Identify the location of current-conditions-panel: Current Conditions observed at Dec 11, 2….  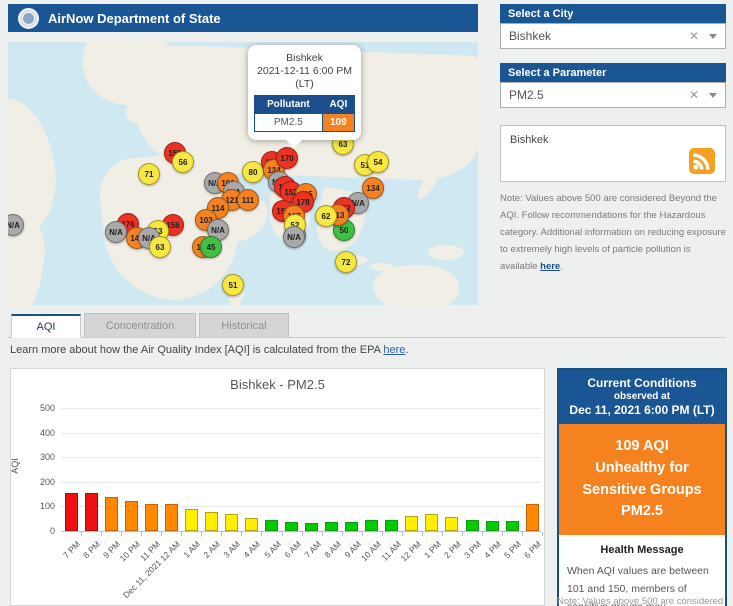
(642, 487).